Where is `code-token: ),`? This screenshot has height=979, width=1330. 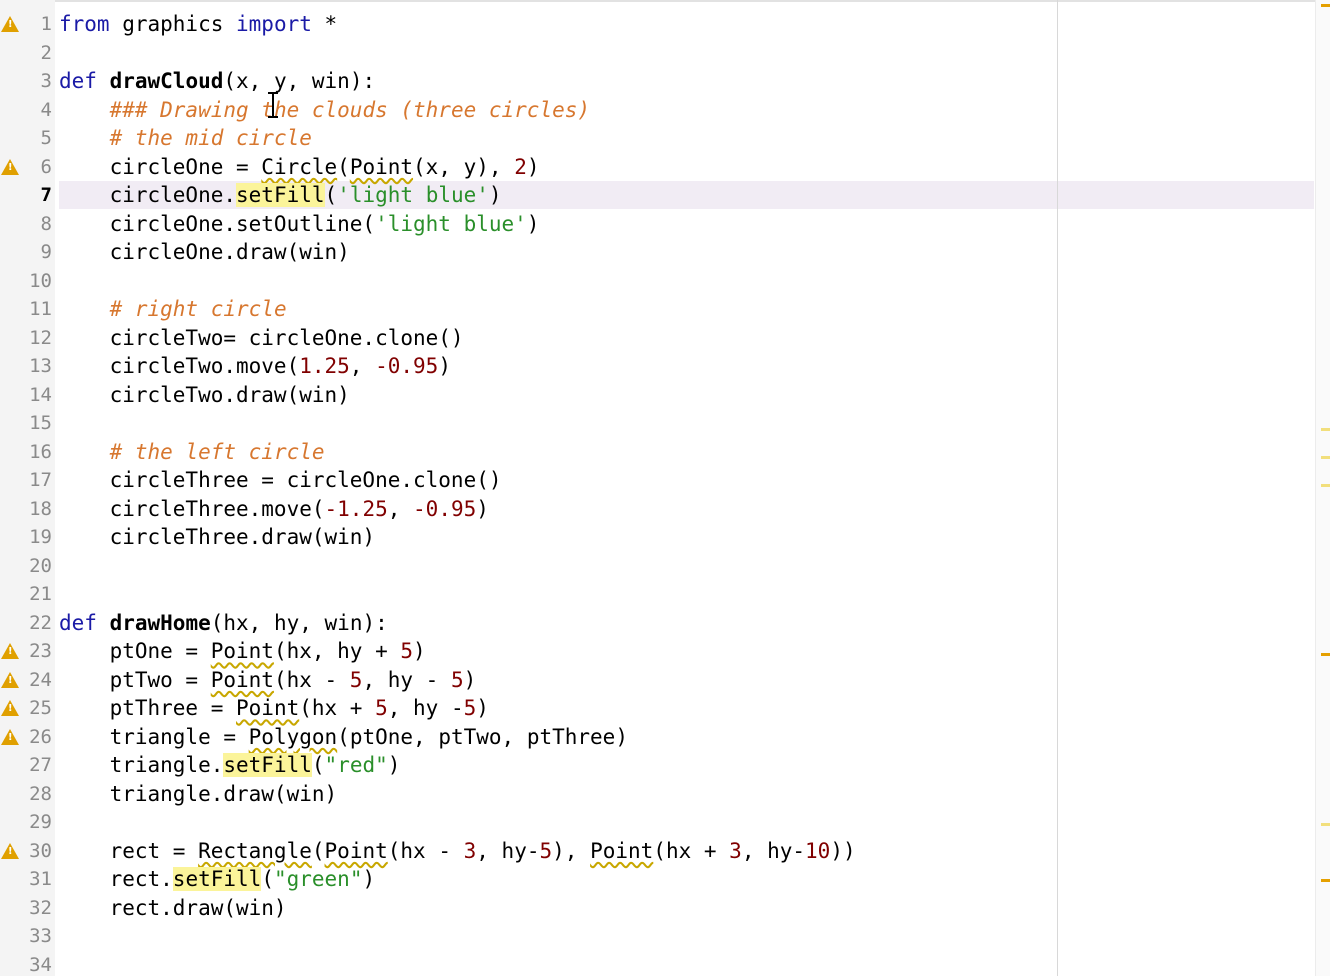 code-token: ), is located at coordinates (571, 850).